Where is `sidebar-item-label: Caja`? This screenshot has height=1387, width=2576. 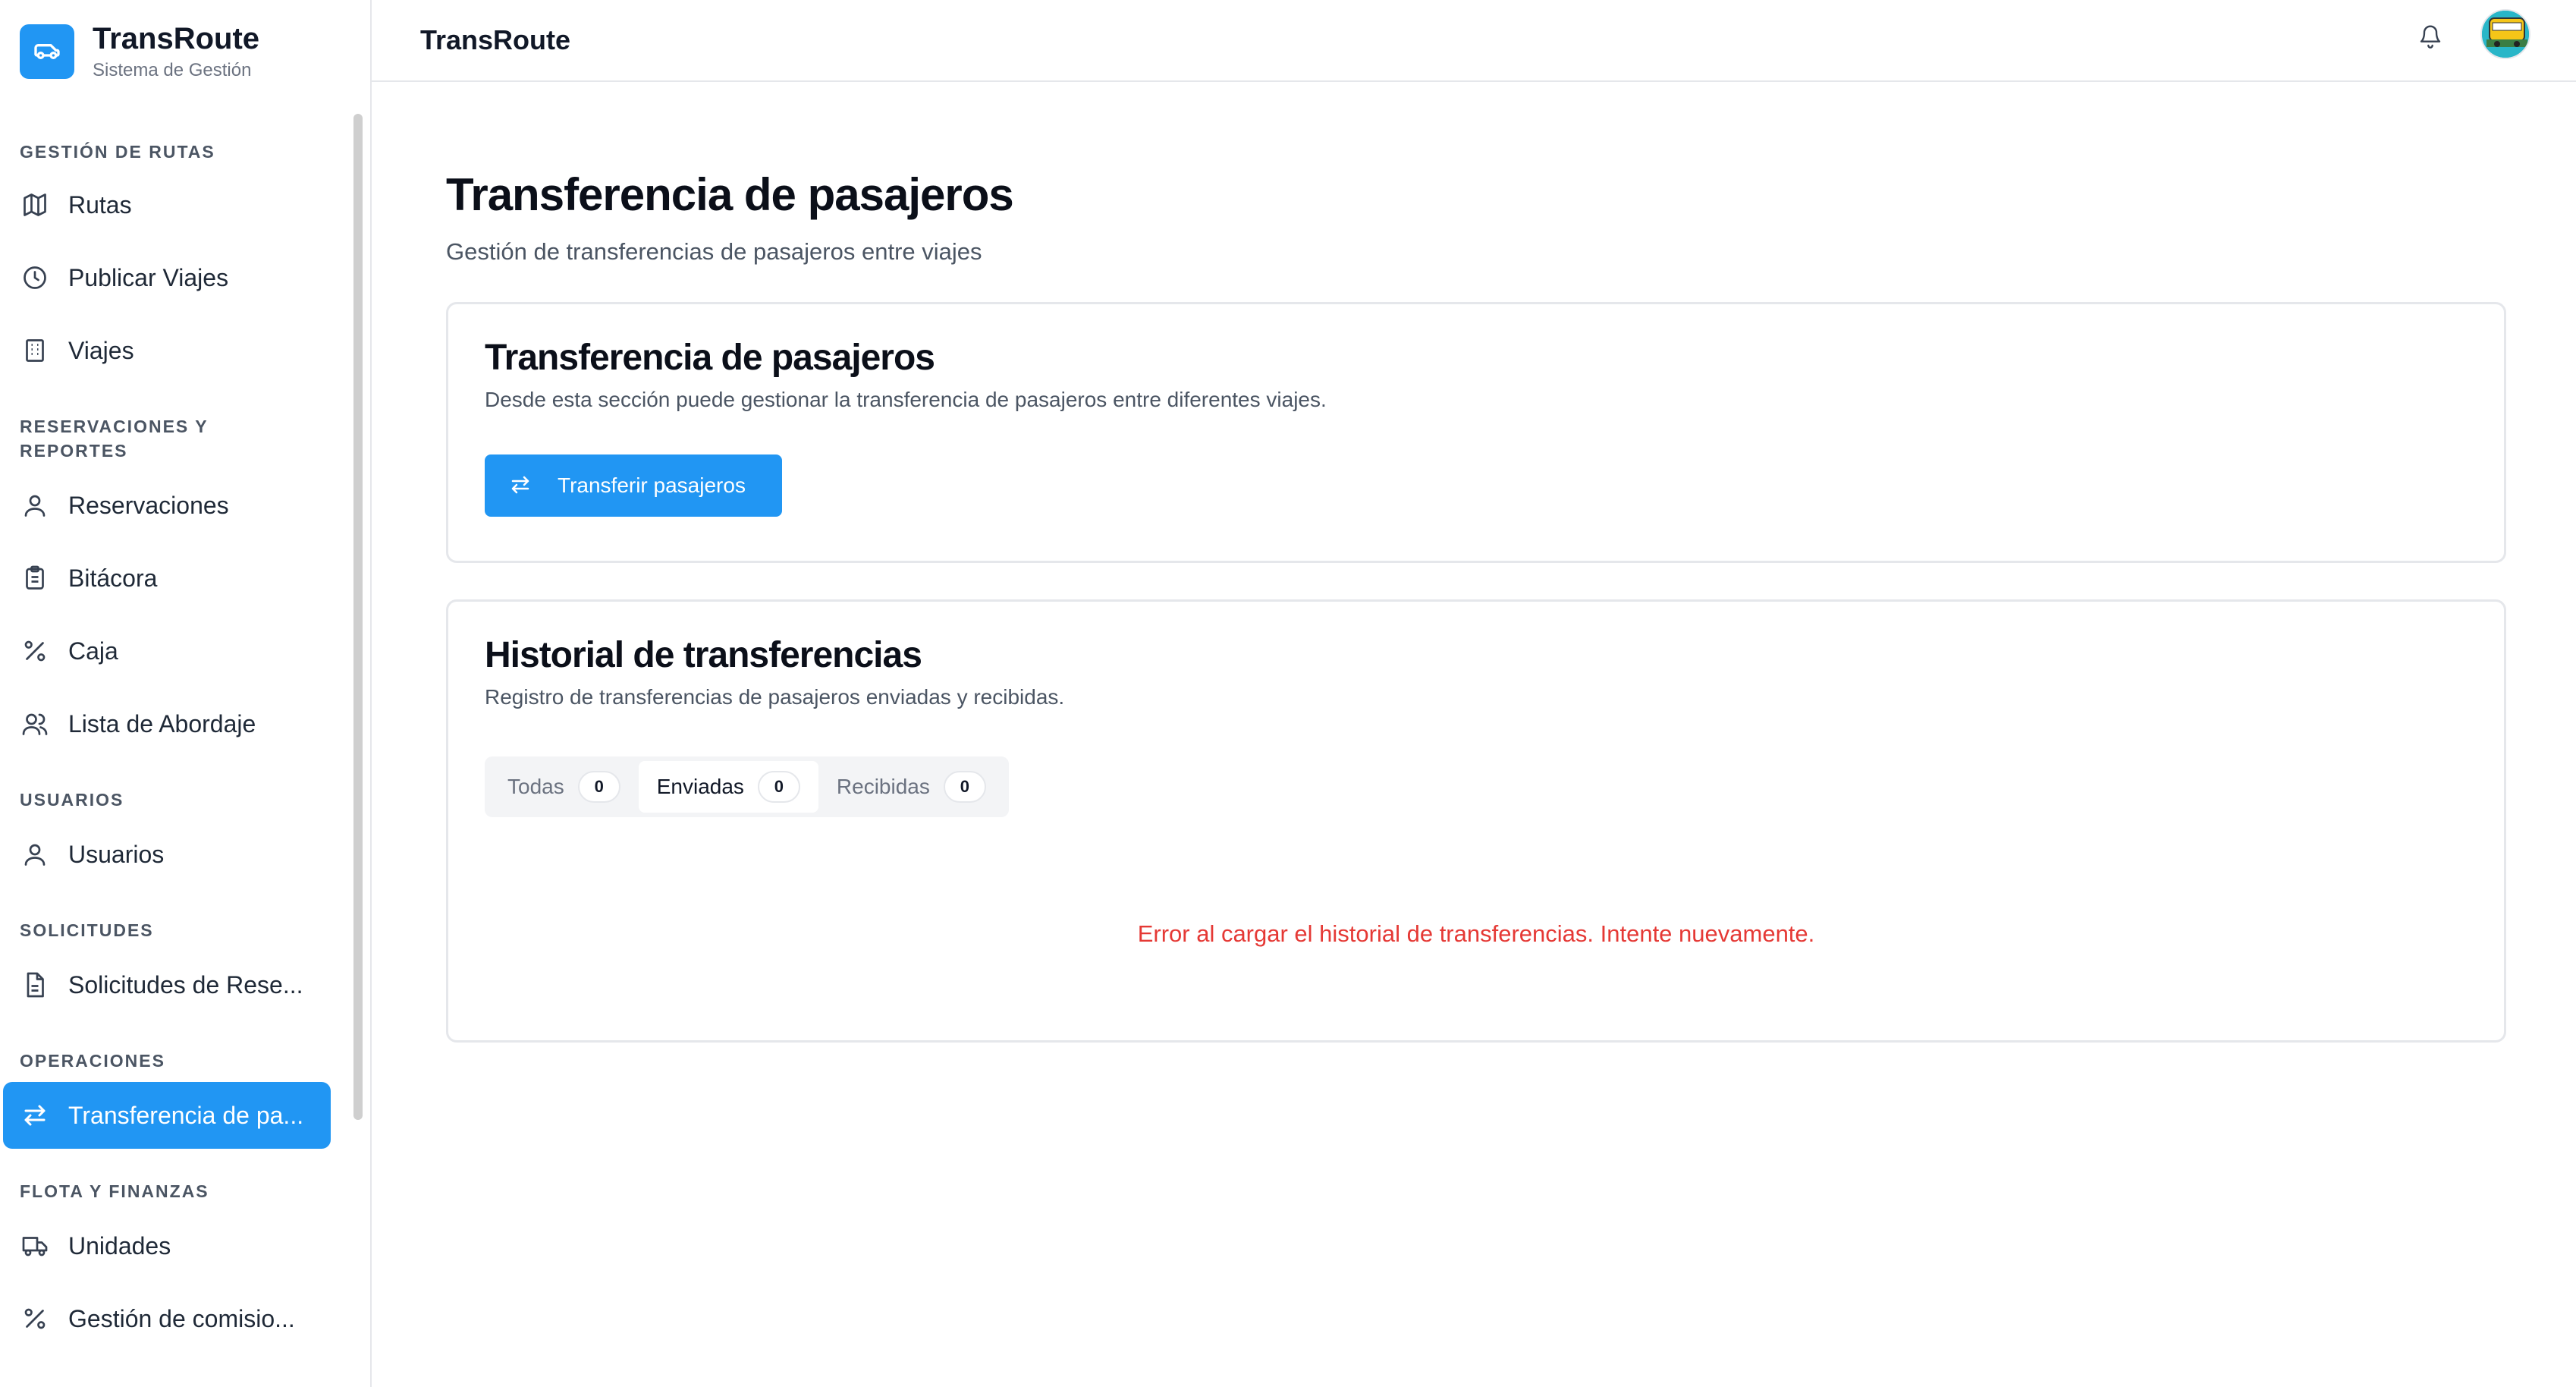
sidebar-item-label: Caja is located at coordinates (93, 651).